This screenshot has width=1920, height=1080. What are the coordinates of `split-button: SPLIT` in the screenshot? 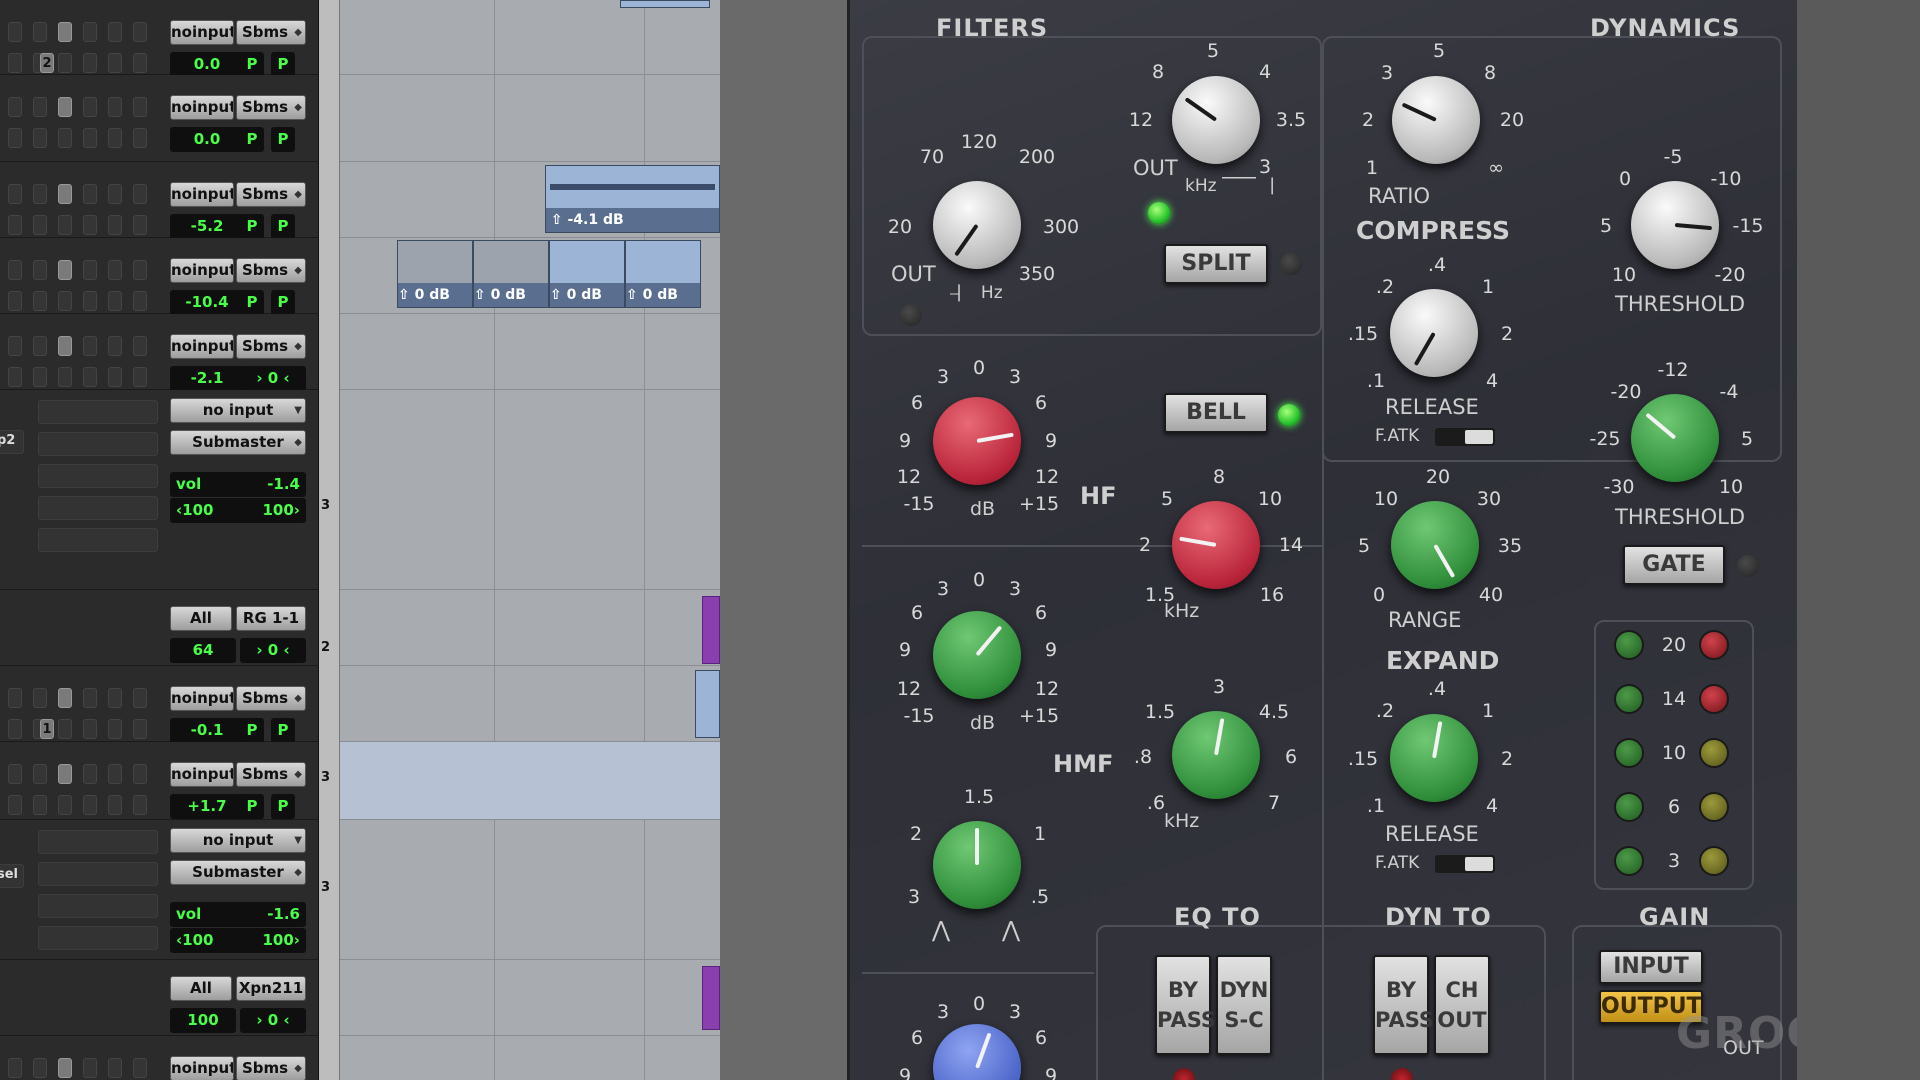 It's located at (1216, 264).